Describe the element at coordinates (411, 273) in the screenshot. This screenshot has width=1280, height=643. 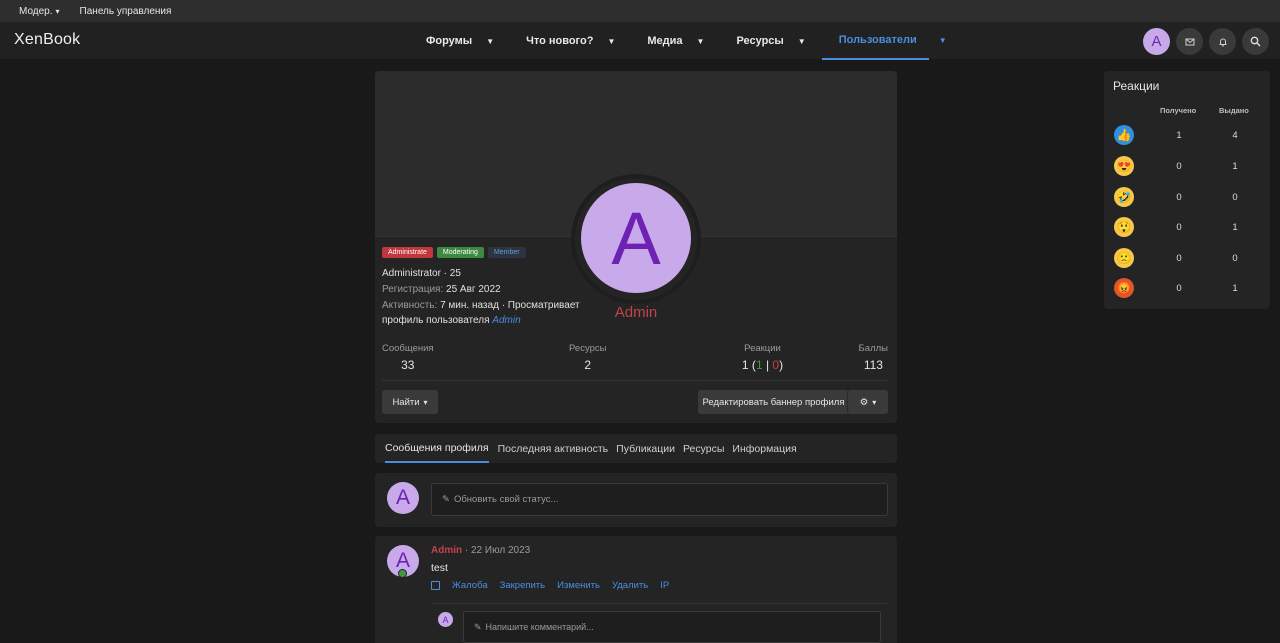
I see `user-title: Administrator` at that location.